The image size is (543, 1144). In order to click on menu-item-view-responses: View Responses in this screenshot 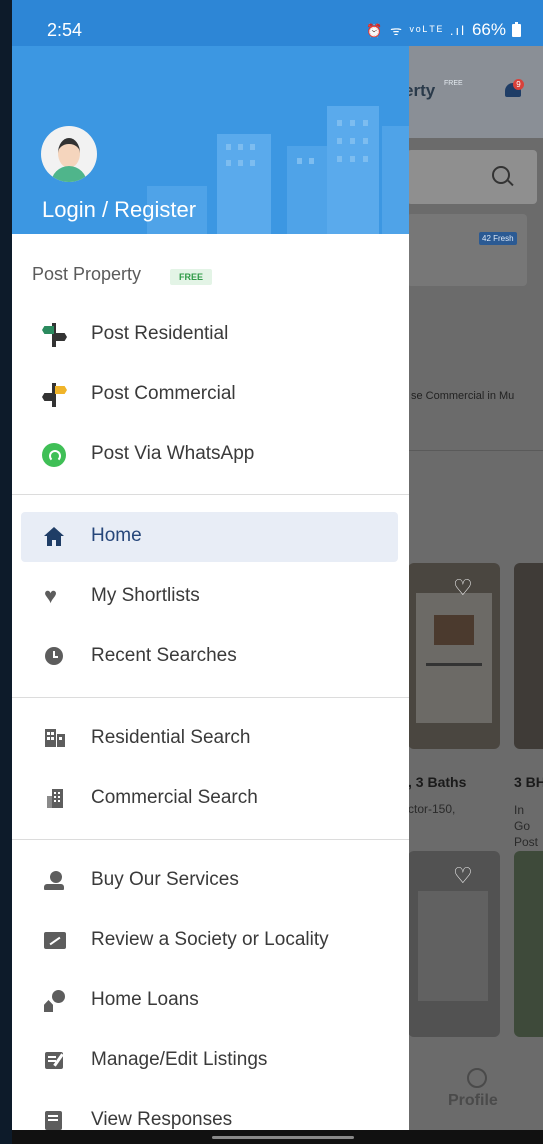, I will do `click(210, 1113)`.